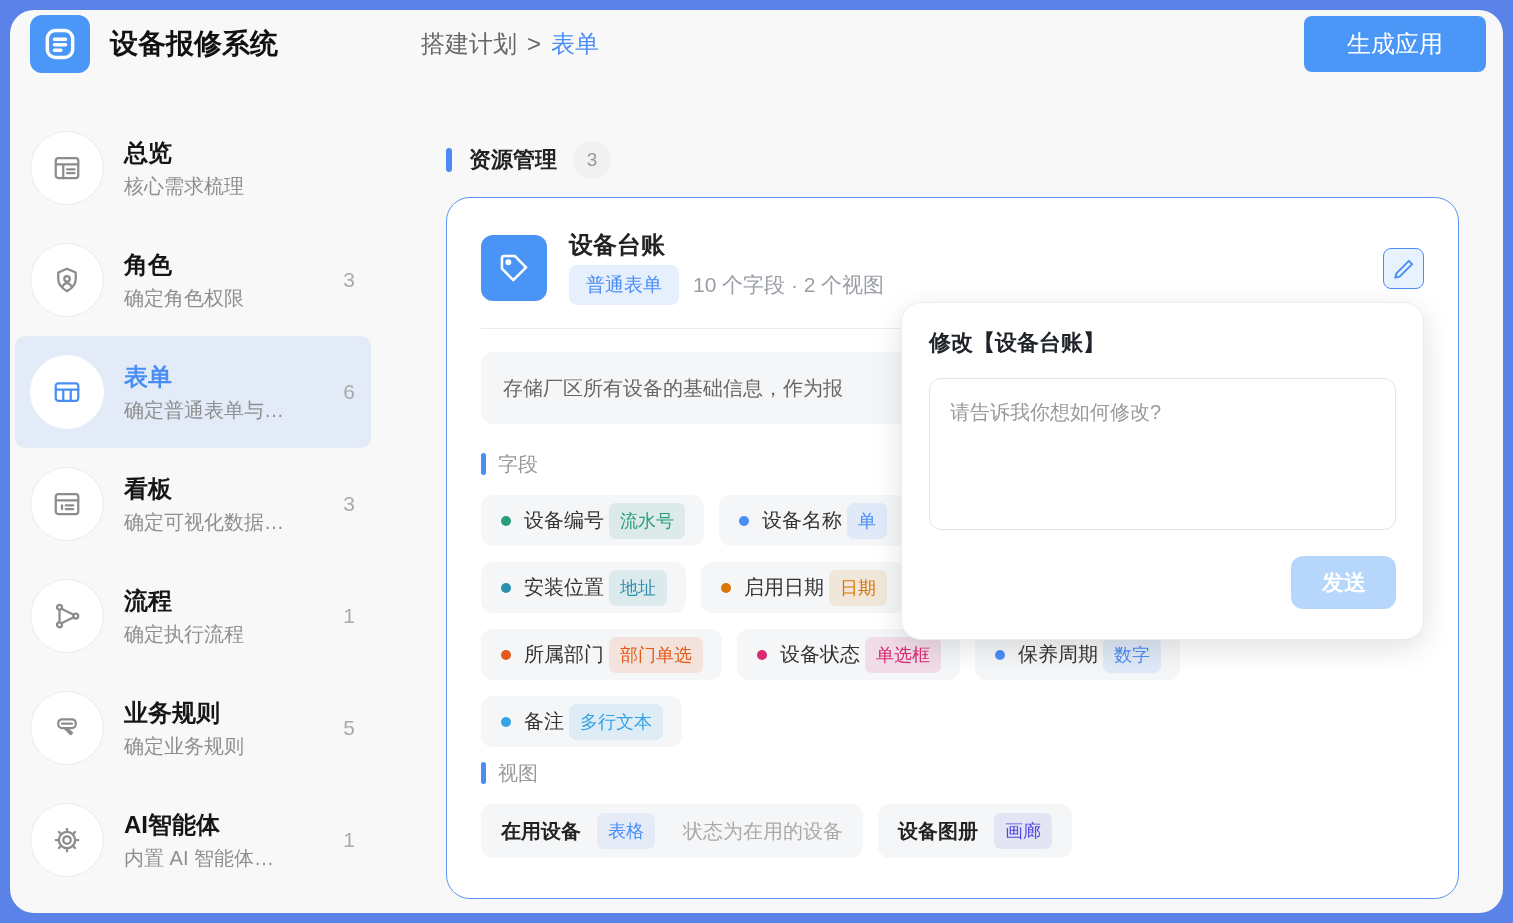  Describe the element at coordinates (518, 464) in the screenshot. I see `fields-label: 字段` at that location.